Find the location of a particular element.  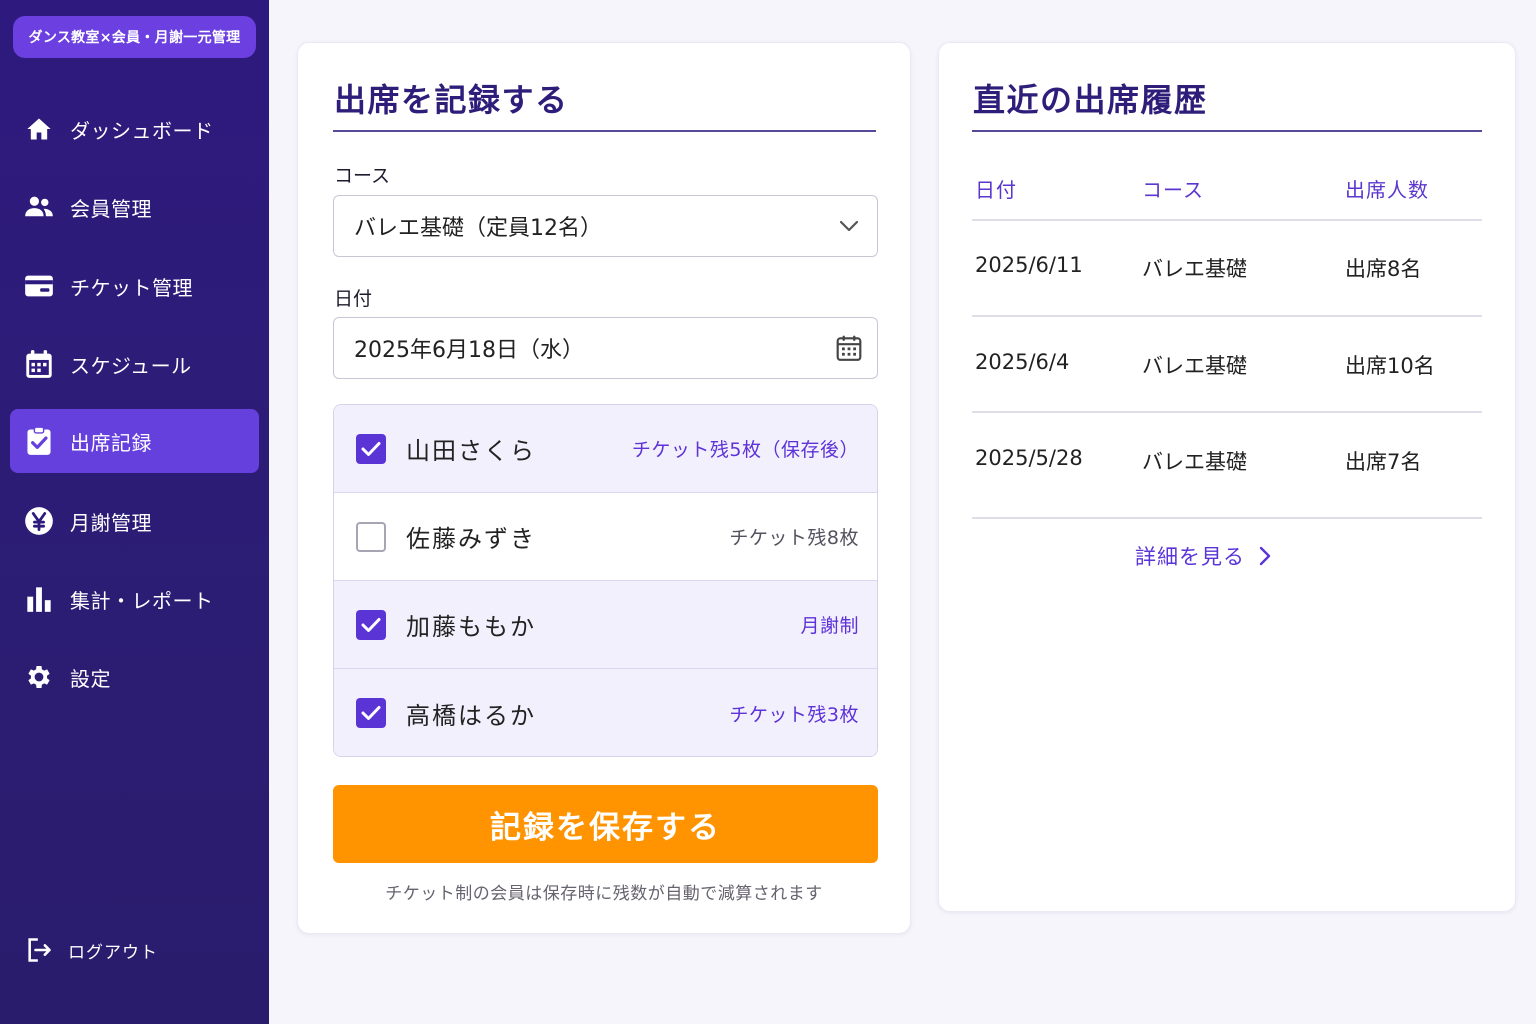

date-picker: 2025年6月18日（水） is located at coordinates (605, 348).